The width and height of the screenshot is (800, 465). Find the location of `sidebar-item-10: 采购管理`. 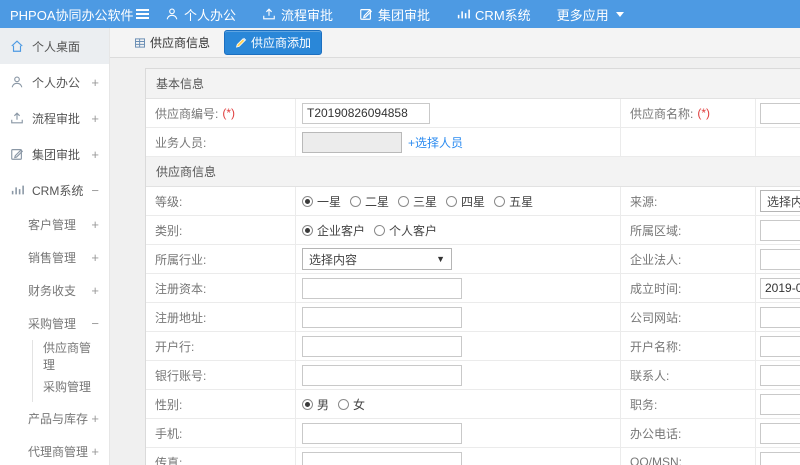

sidebar-item-10: 采购管理 is located at coordinates (70, 386).